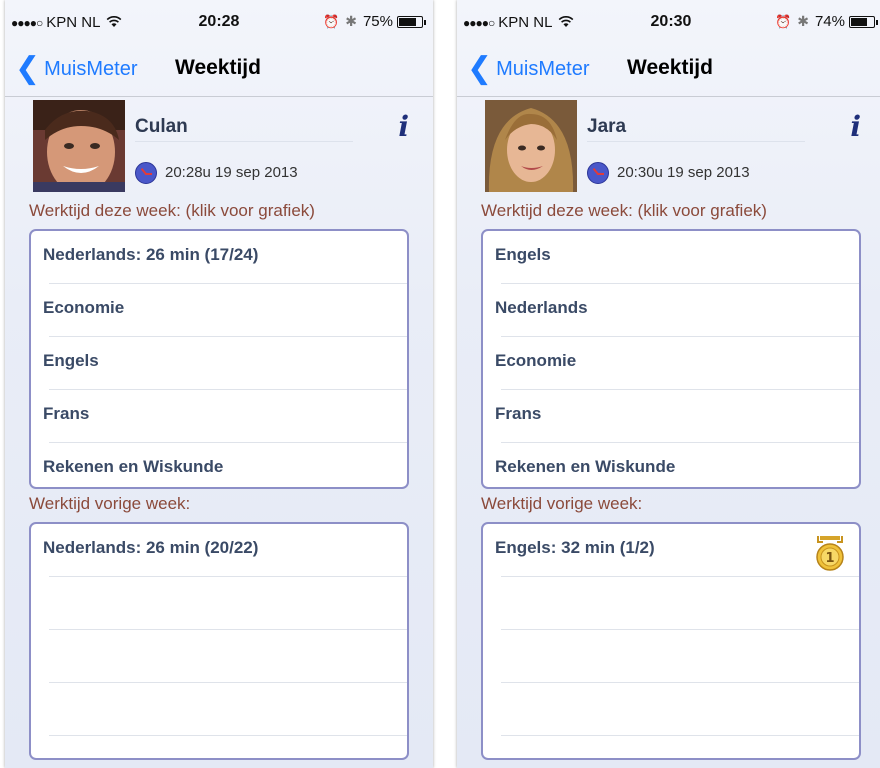  Describe the element at coordinates (219, 22) in the screenshot. I see `status-bar: ●●●●○ KPN NL 20:28 ⏰ ✱ 75%` at that location.